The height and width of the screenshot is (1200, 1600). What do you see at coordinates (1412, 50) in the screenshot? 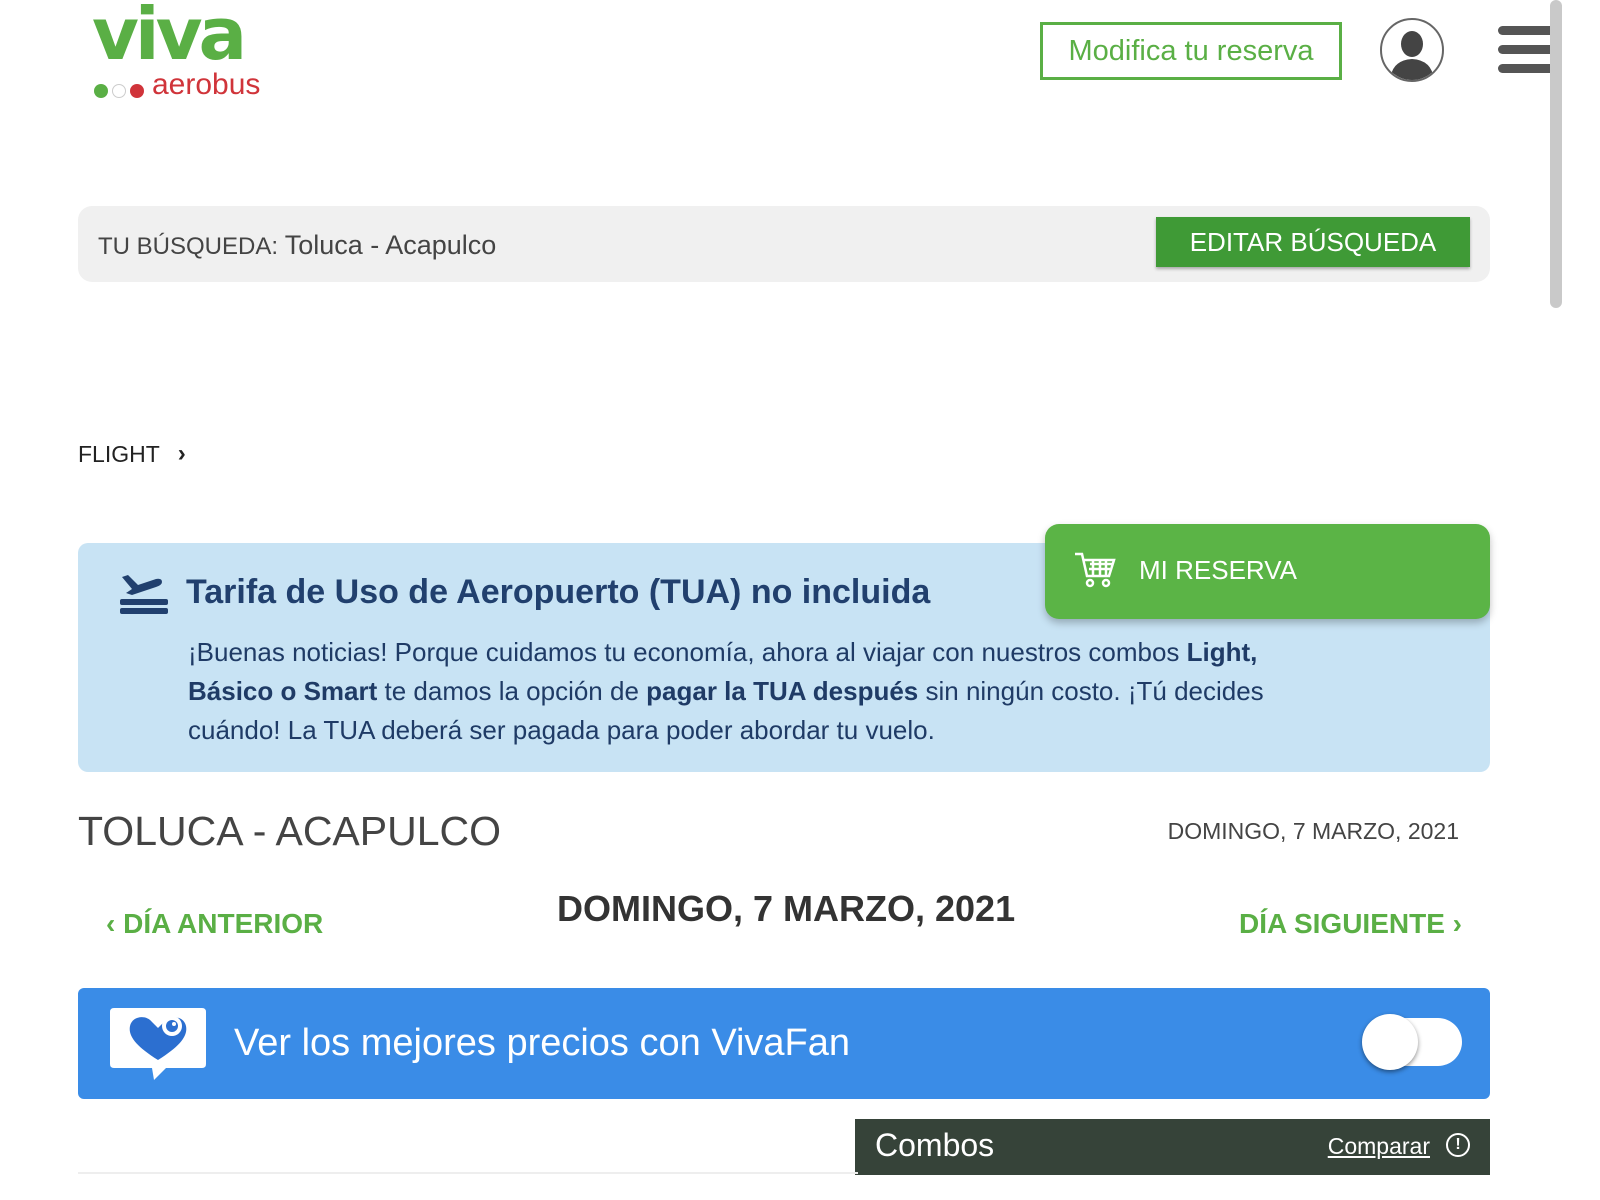
I see `user-avatar-icon` at bounding box center [1412, 50].